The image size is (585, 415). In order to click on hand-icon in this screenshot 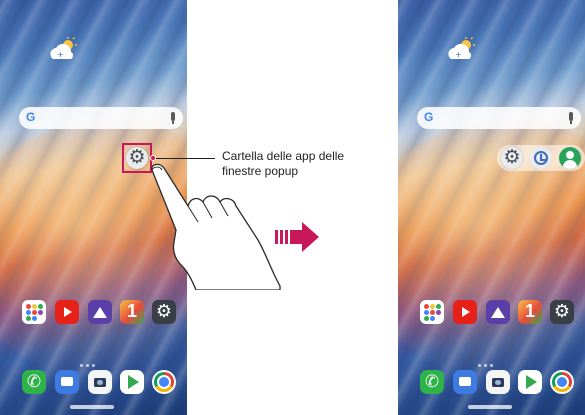, I will do `click(216, 226)`.